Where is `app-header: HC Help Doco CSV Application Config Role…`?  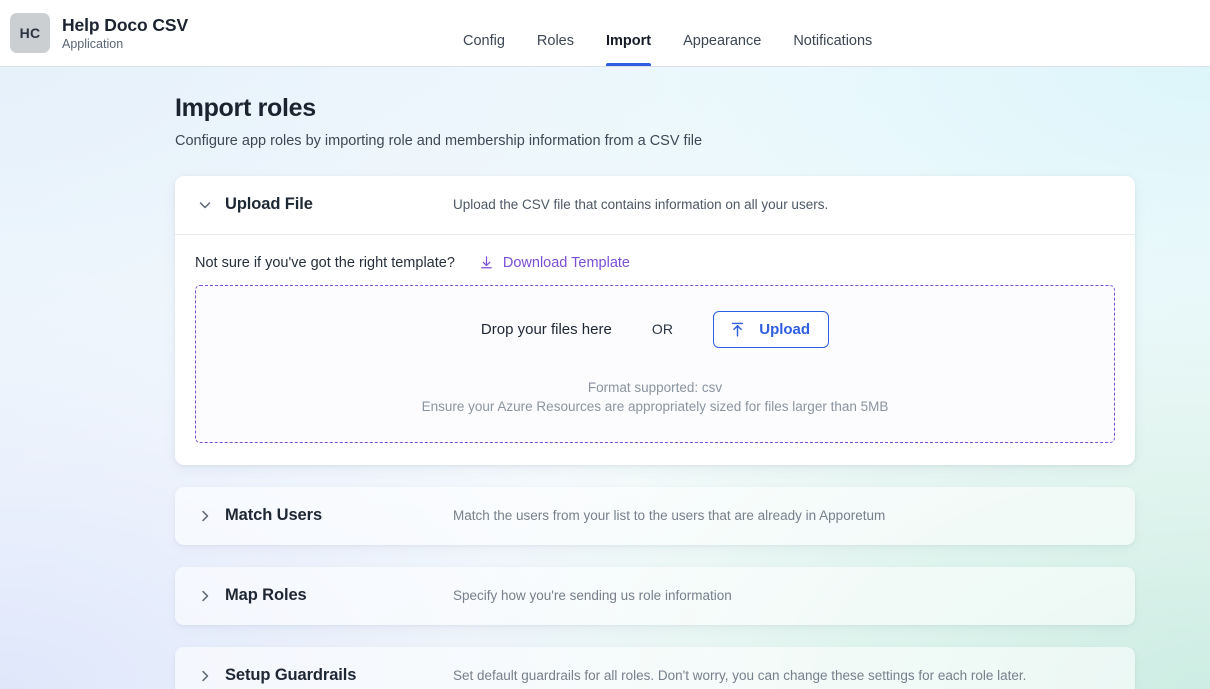
app-header: HC Help Doco CSV Application Config Role… is located at coordinates (605, 33).